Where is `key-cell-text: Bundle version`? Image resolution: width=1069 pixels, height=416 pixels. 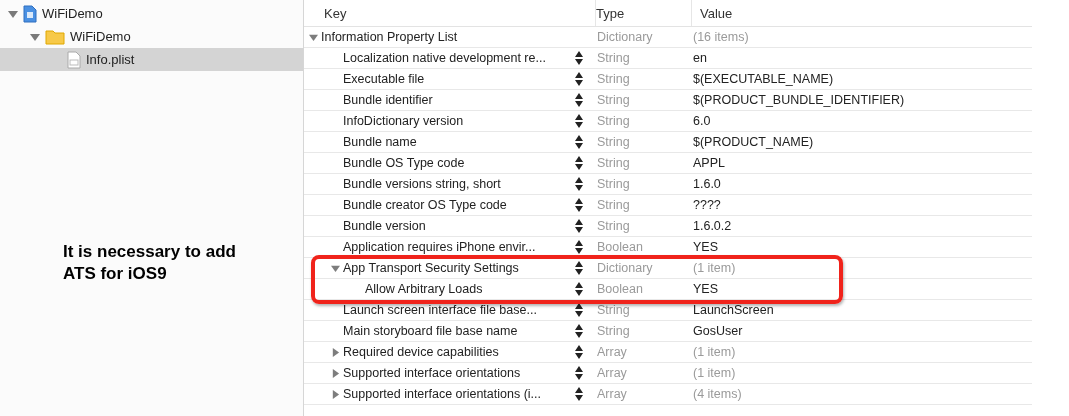 key-cell-text: Bundle version is located at coordinates (385, 226).